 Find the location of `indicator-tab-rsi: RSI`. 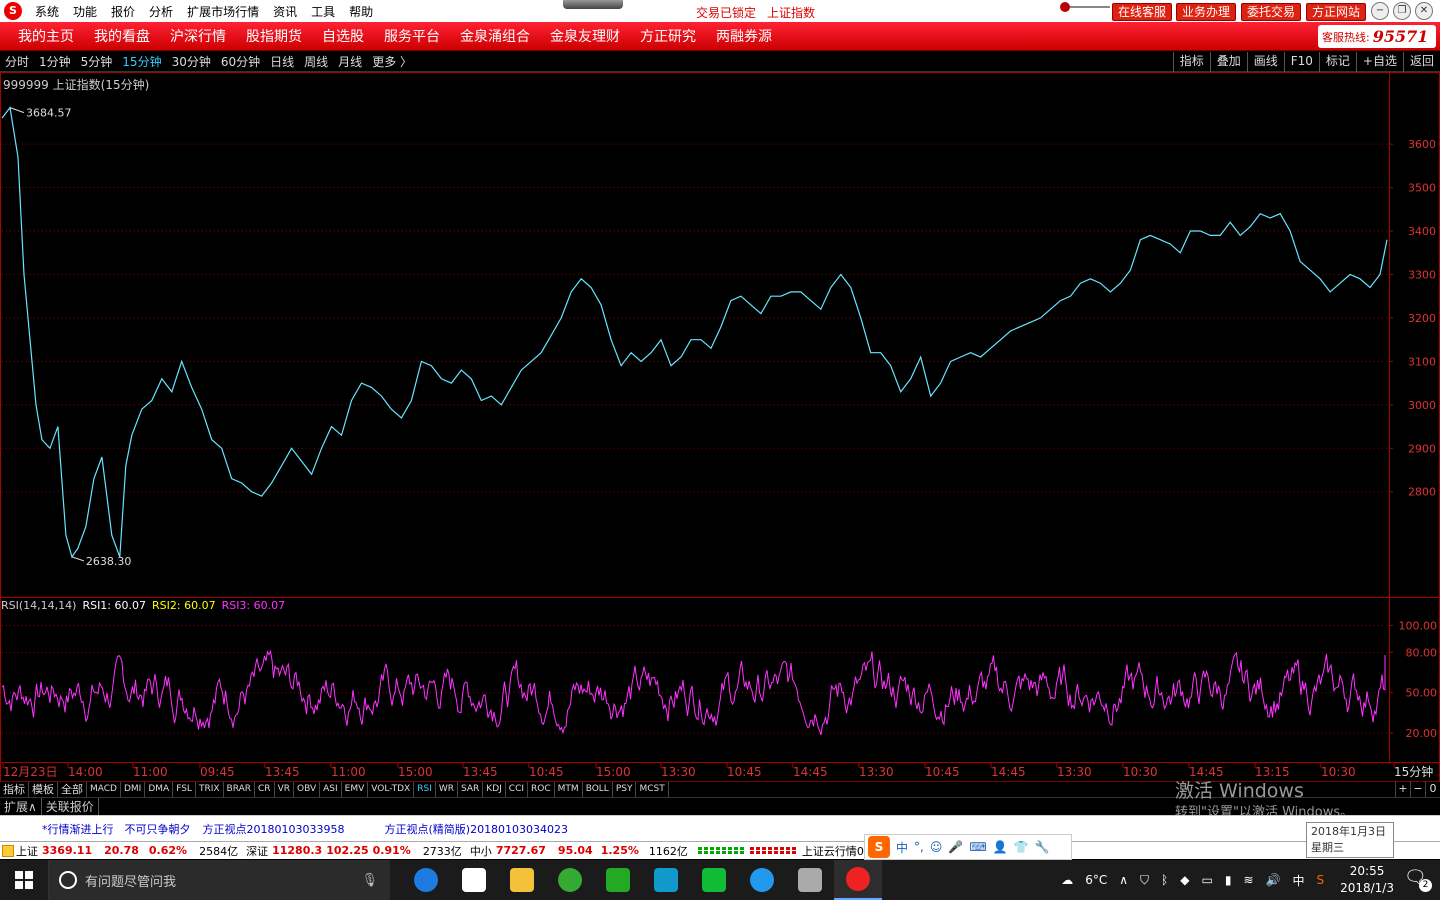

indicator-tab-rsi: RSI is located at coordinates (425, 789).